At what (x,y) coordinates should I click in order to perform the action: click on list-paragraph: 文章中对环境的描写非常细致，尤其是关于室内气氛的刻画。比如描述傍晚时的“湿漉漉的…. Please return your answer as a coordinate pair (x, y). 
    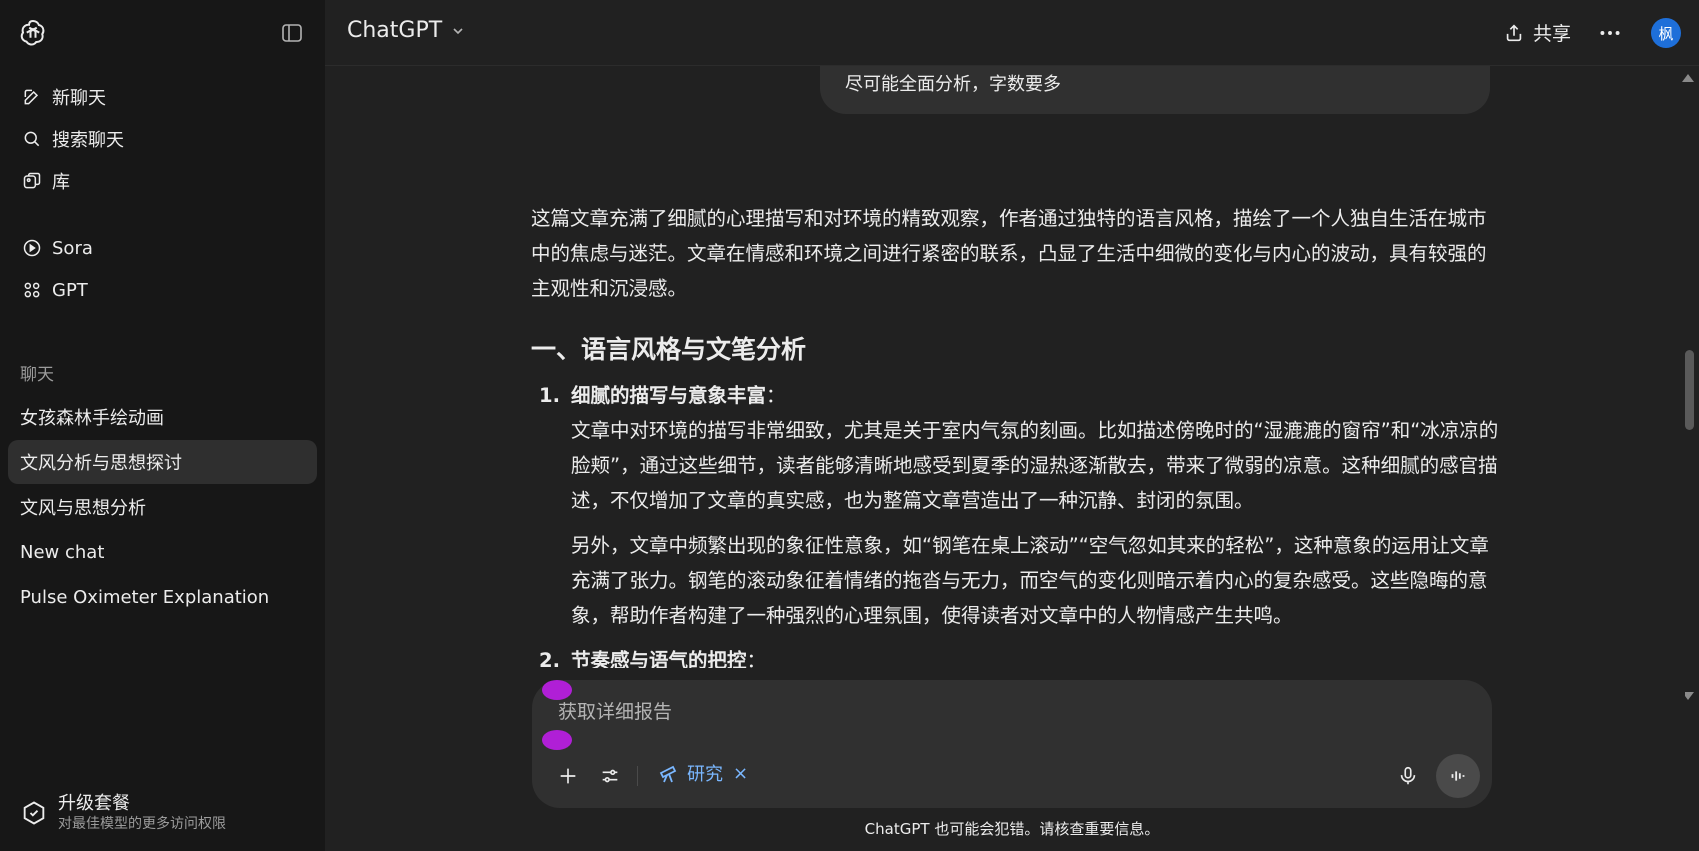
    Looking at the image, I should click on (1035, 465).